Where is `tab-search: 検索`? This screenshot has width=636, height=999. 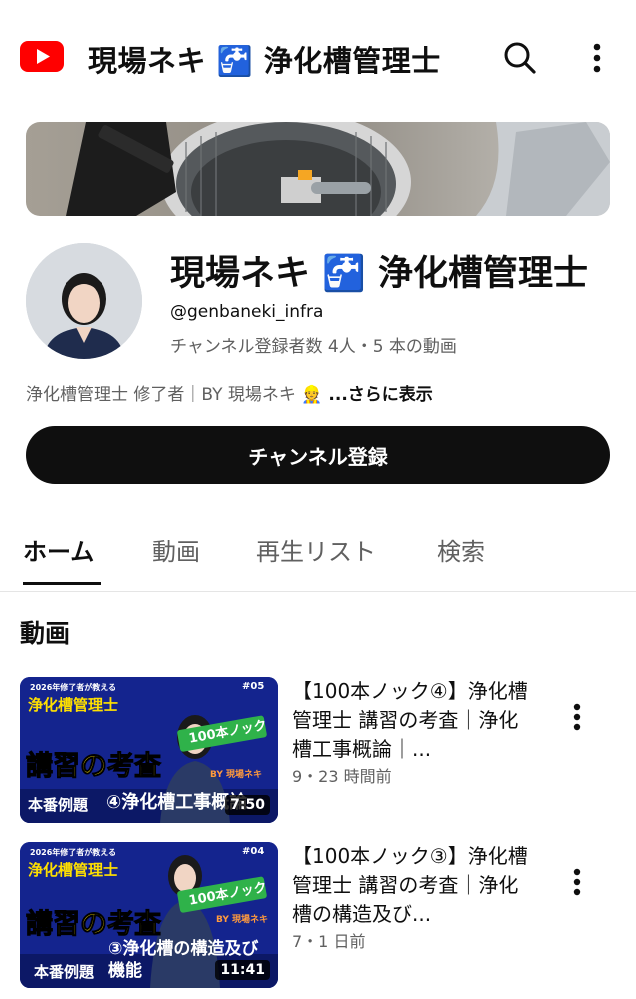 tab-search: 検索 is located at coordinates (461, 549).